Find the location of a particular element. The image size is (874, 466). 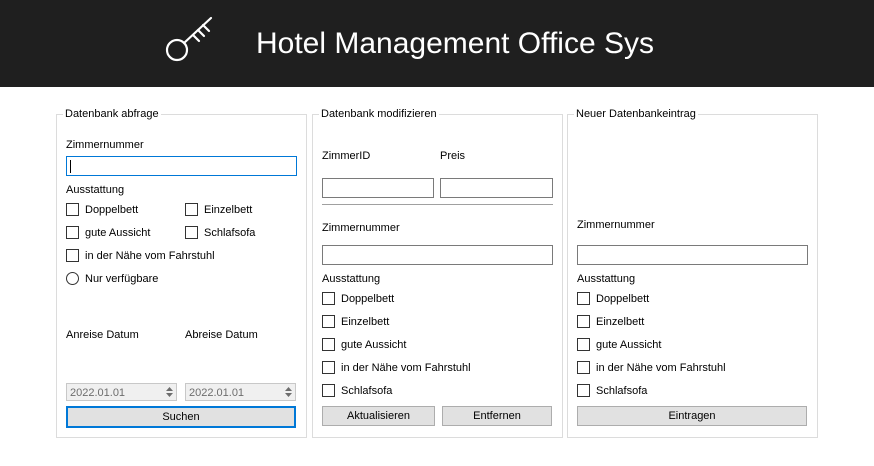

modify-room-label: Zimmernummer is located at coordinates (361, 228).